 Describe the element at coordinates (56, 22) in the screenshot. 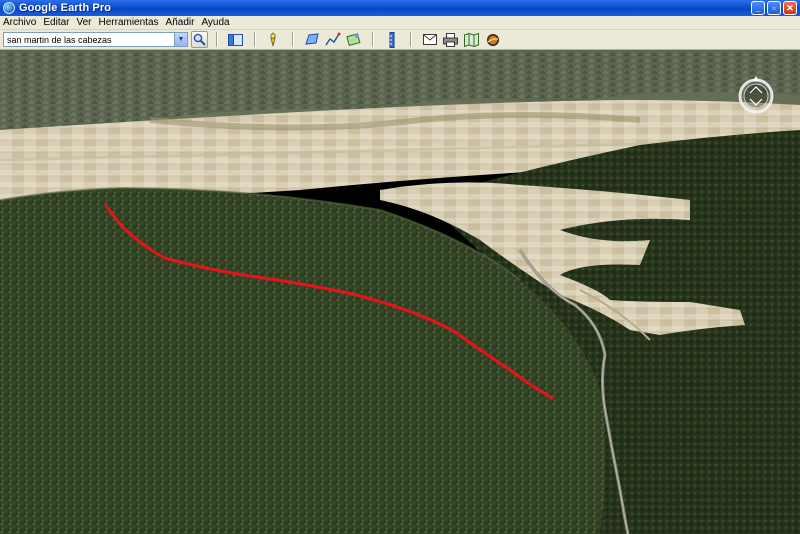

I see `menu-editar: Editar` at that location.